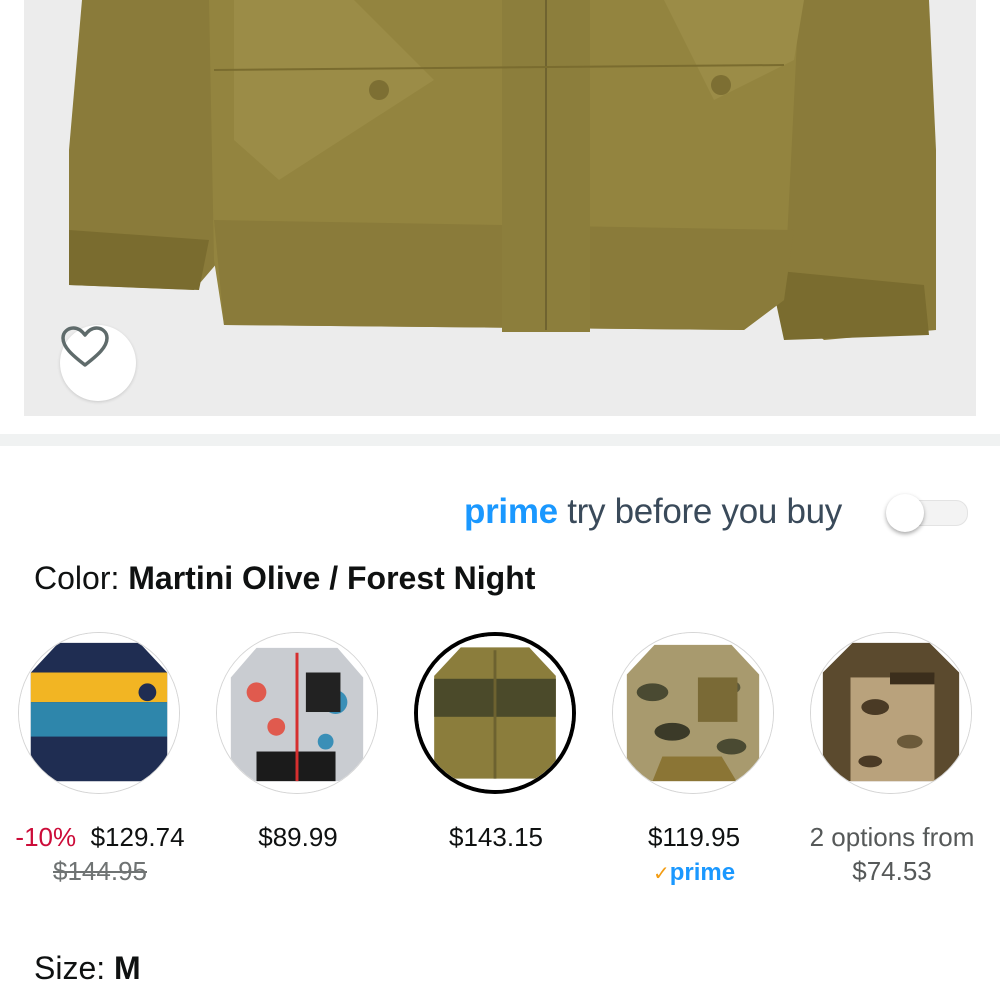 Image resolution: width=1000 pixels, height=1000 pixels. I want to click on price: $143.15, so click(496, 837).